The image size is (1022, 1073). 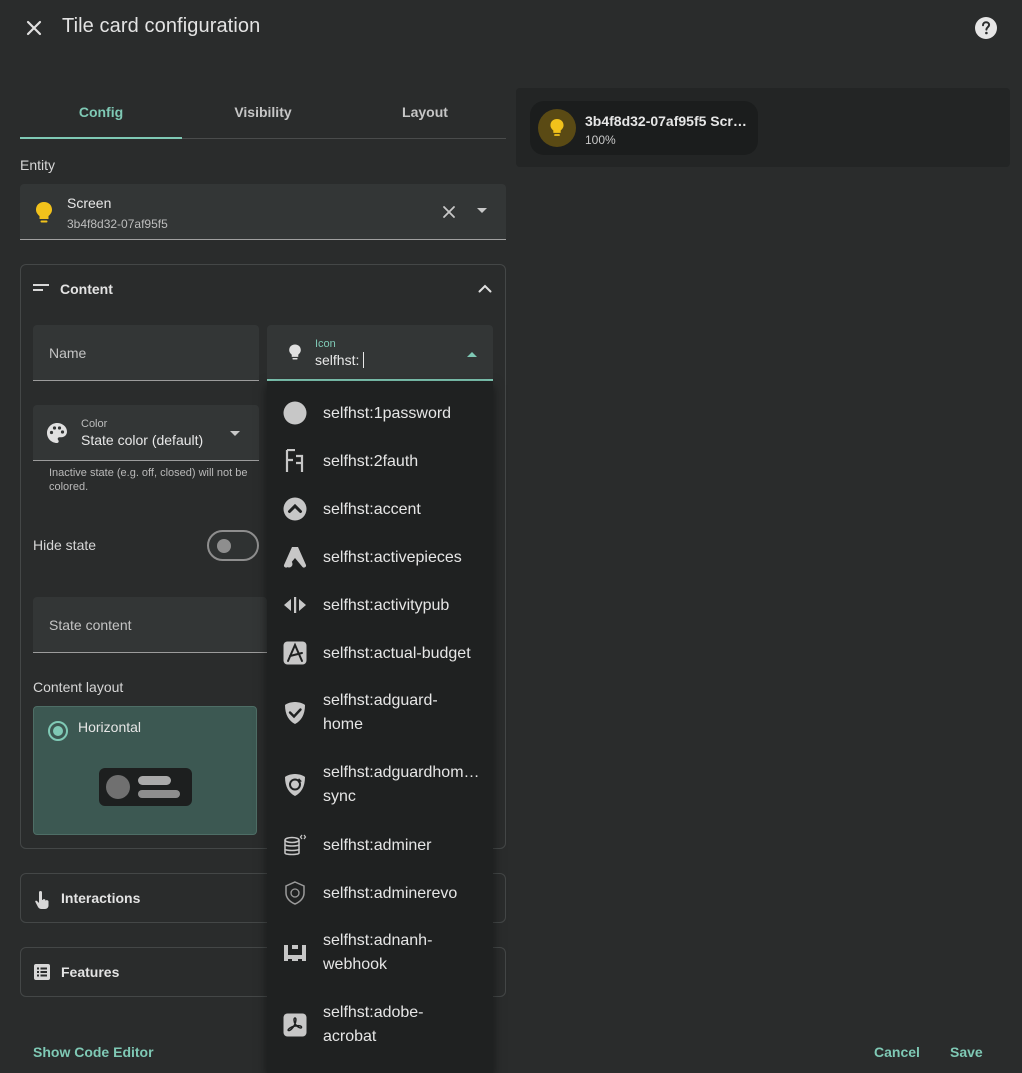 I want to click on list-item-activepieces: selfhst:activepieces, so click(x=380, y=558).